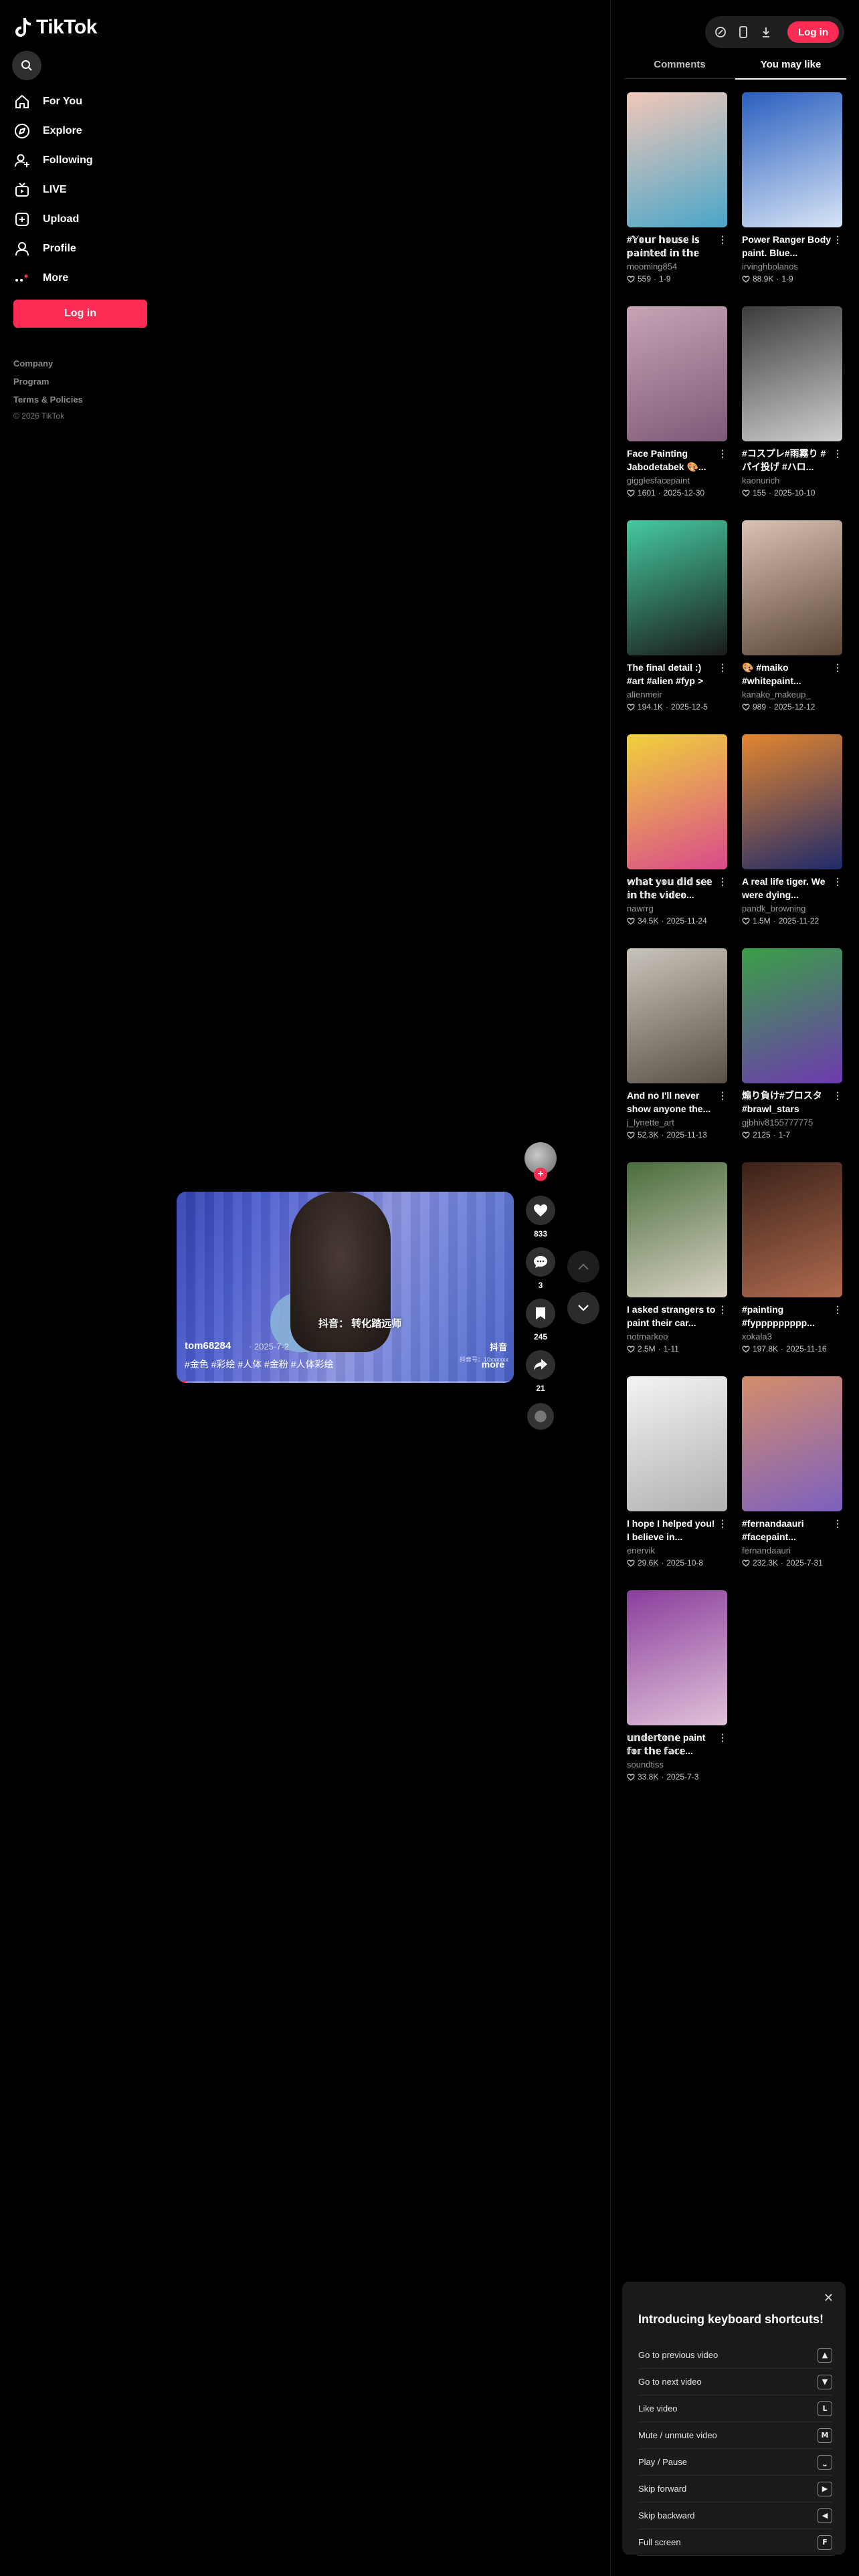 This screenshot has height=2576, width=859. Describe the element at coordinates (493, 1364) in the screenshot. I see `video-more-button: more` at that location.